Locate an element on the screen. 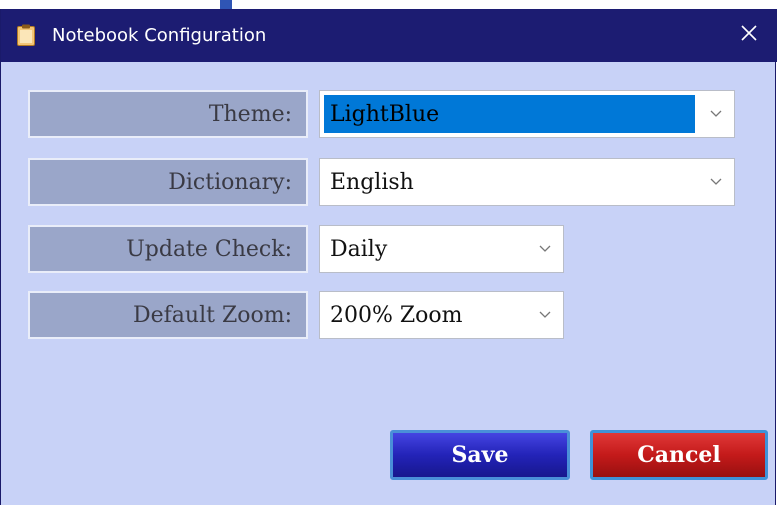 Image resolution: width=778 pixels, height=505 pixels. update-check-combobox: Daily is located at coordinates (441, 249).